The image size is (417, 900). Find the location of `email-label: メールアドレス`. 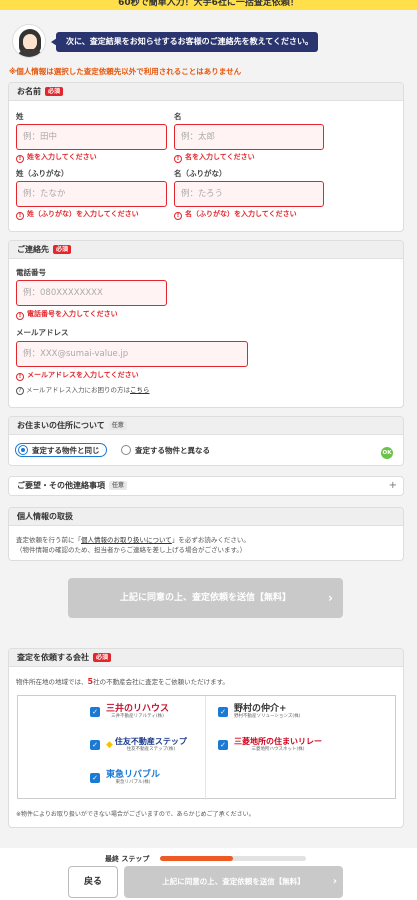

email-label: メールアドレス is located at coordinates (42, 332).